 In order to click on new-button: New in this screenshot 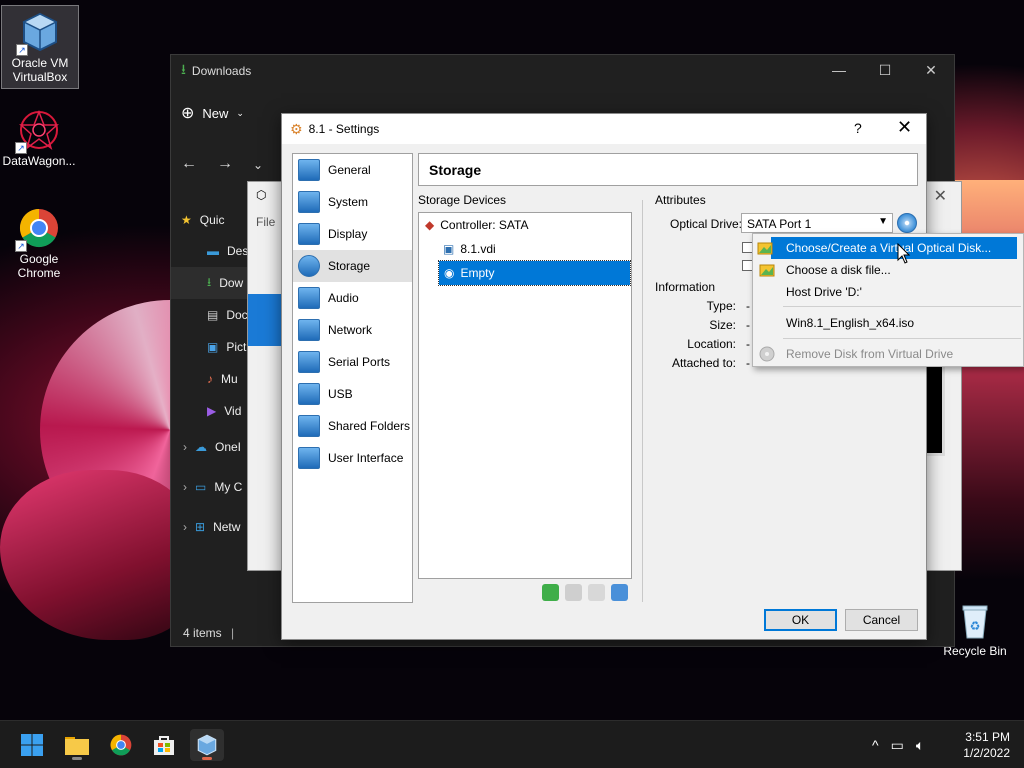, I will do `click(215, 113)`.